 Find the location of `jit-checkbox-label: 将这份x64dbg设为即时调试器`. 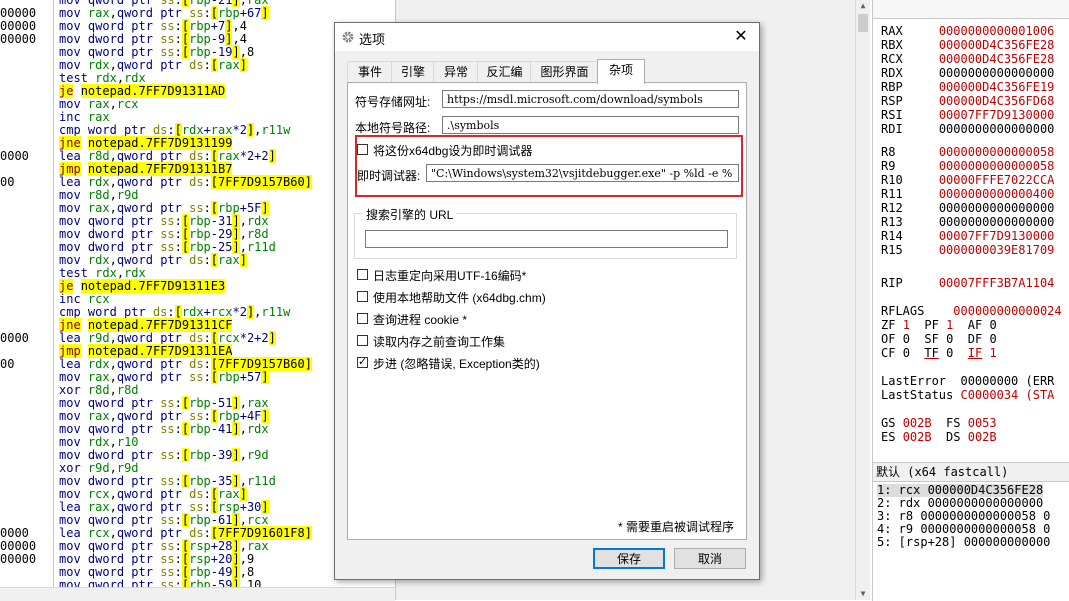

jit-checkbox-label: 将这份x64dbg设为即时调试器 is located at coordinates (452, 150).